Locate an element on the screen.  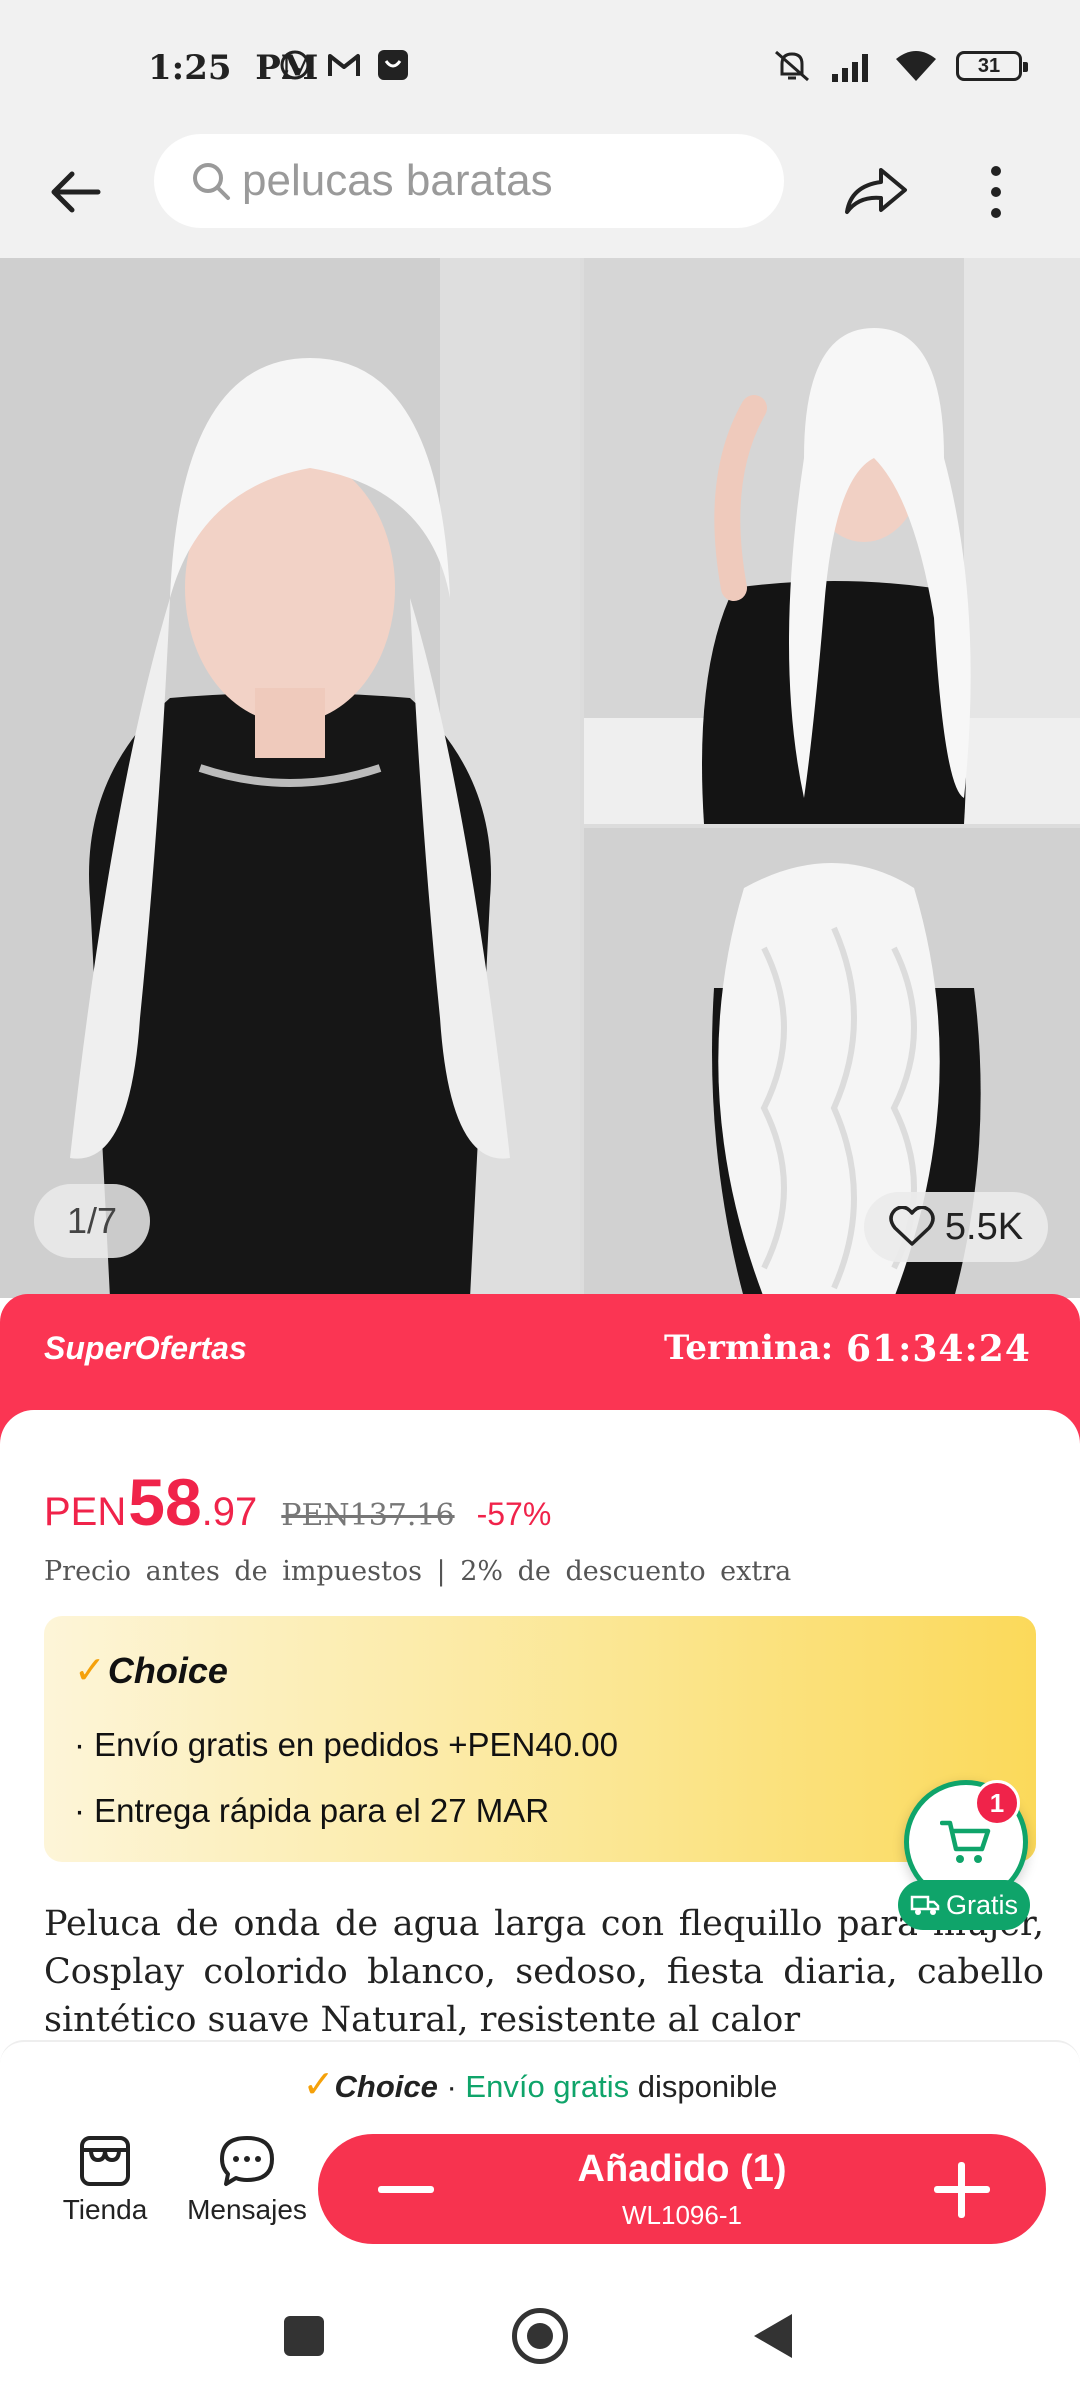
battery-icon: 31 is located at coordinates (992, 66).